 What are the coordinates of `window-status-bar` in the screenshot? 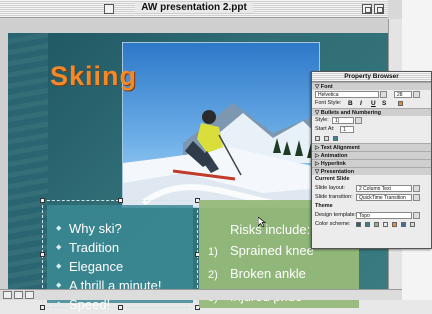 It's located at (201, 294).